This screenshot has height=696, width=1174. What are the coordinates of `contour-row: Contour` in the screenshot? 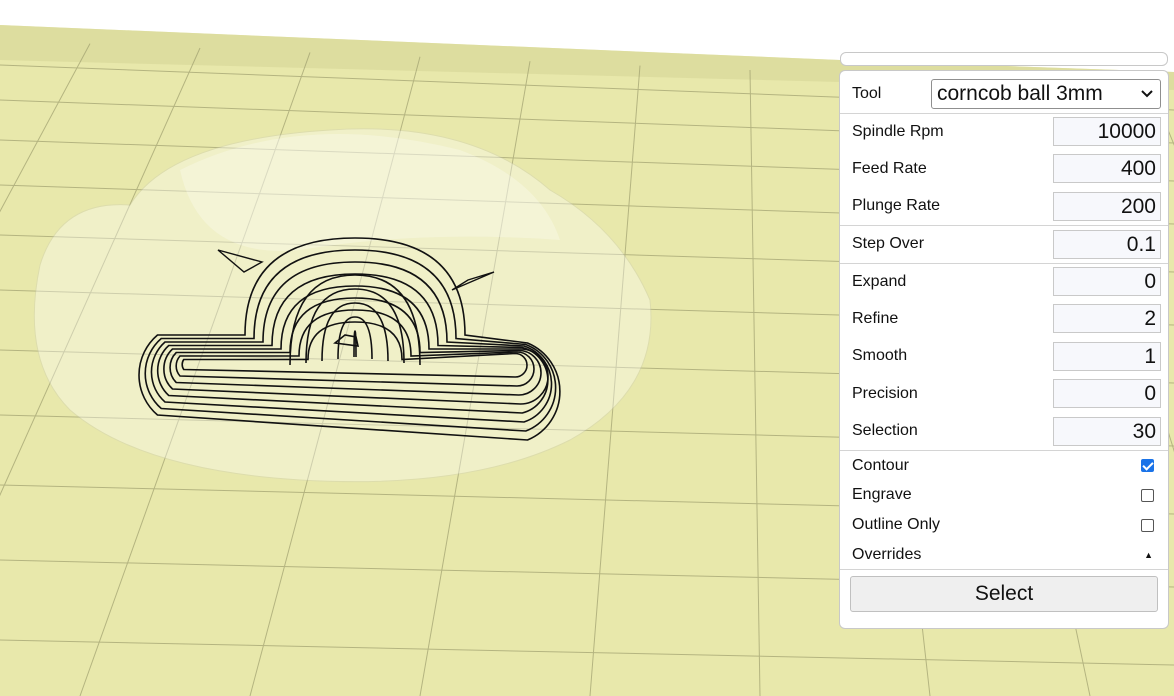 It's located at (1004, 465).